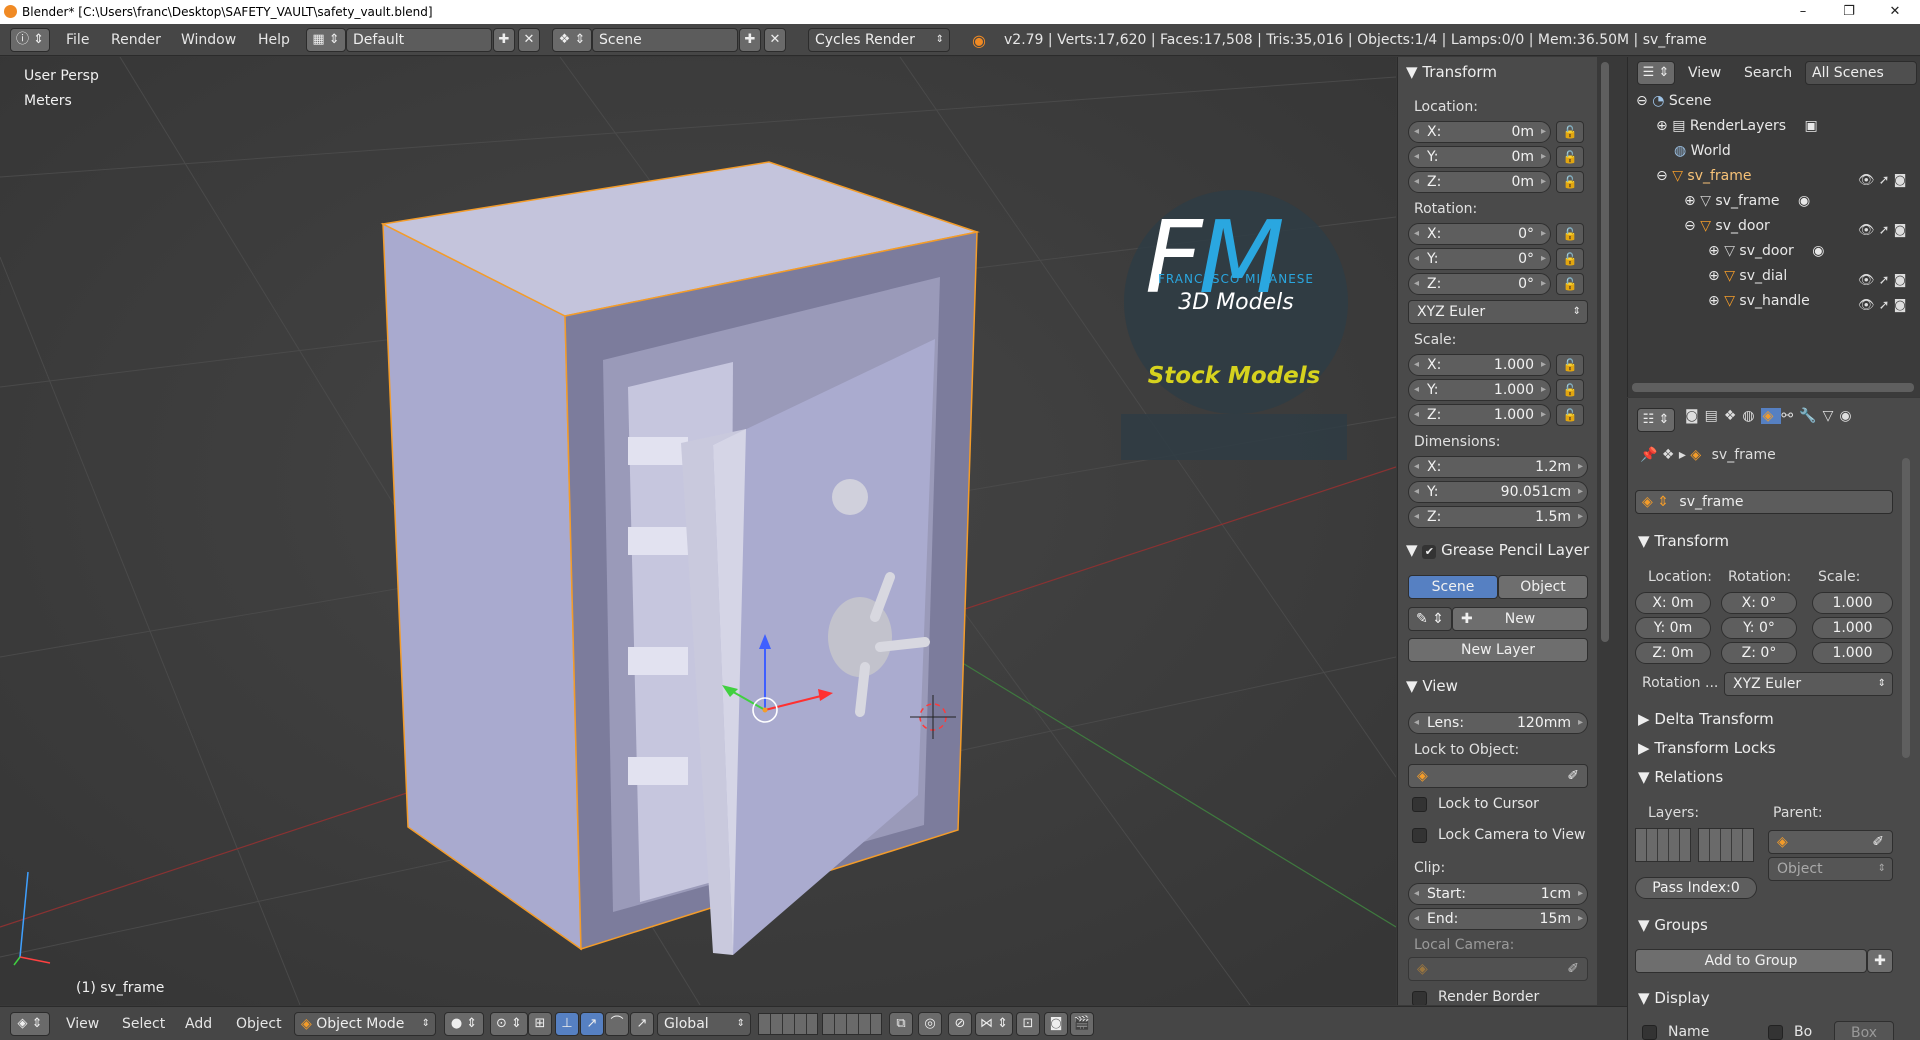 This screenshot has height=1040, width=1920. Describe the element at coordinates (1498, 467) in the screenshot. I see `dimensions-x-field: X: 1.2m` at that location.